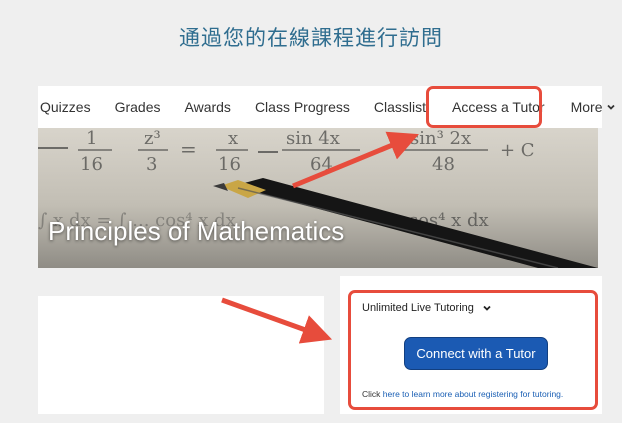  What do you see at coordinates (302, 107) in the screenshot?
I see `nav-class-progress: Class Progress` at bounding box center [302, 107].